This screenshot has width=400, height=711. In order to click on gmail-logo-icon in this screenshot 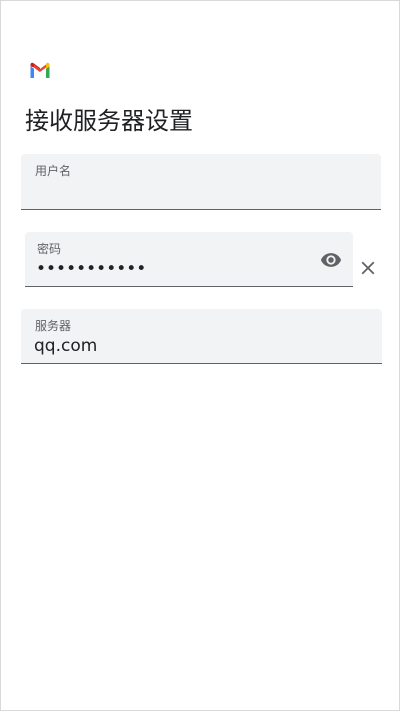, I will do `click(40, 70)`.